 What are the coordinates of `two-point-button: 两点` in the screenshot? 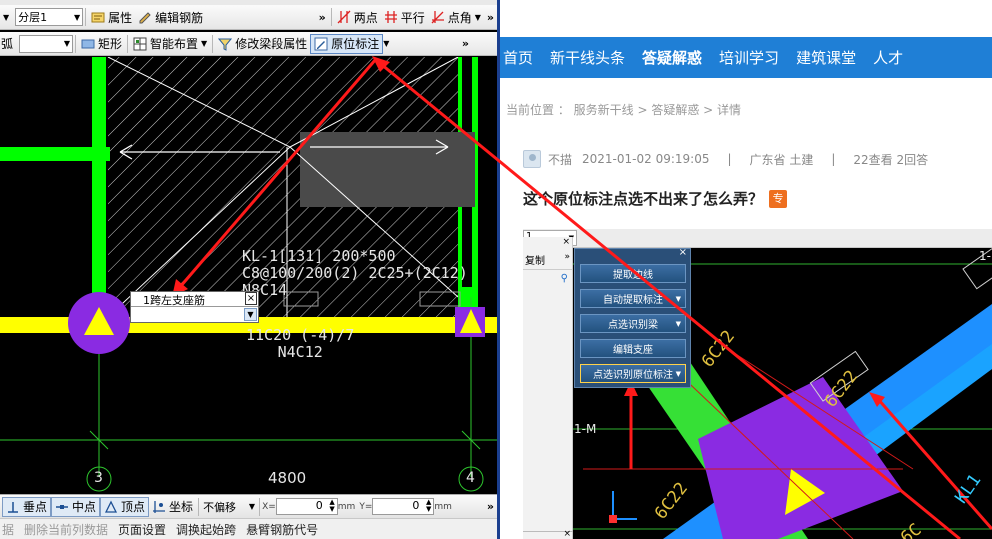 It's located at (357, 17).